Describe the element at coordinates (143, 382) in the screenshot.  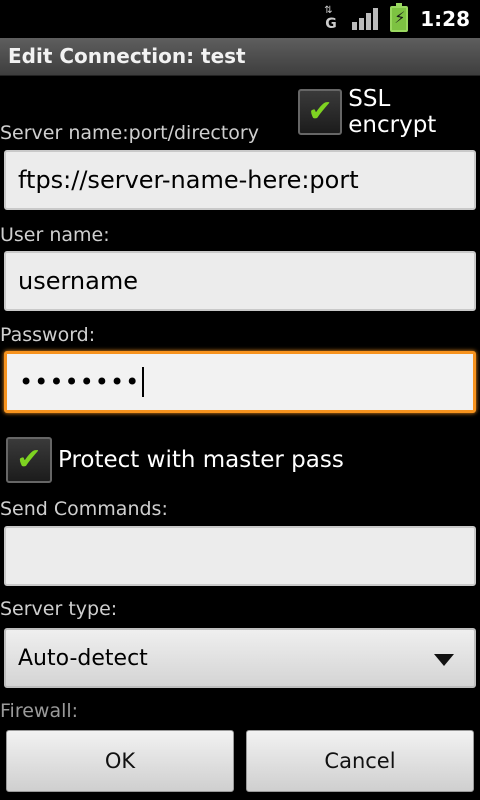
I see `text-cursor` at that location.